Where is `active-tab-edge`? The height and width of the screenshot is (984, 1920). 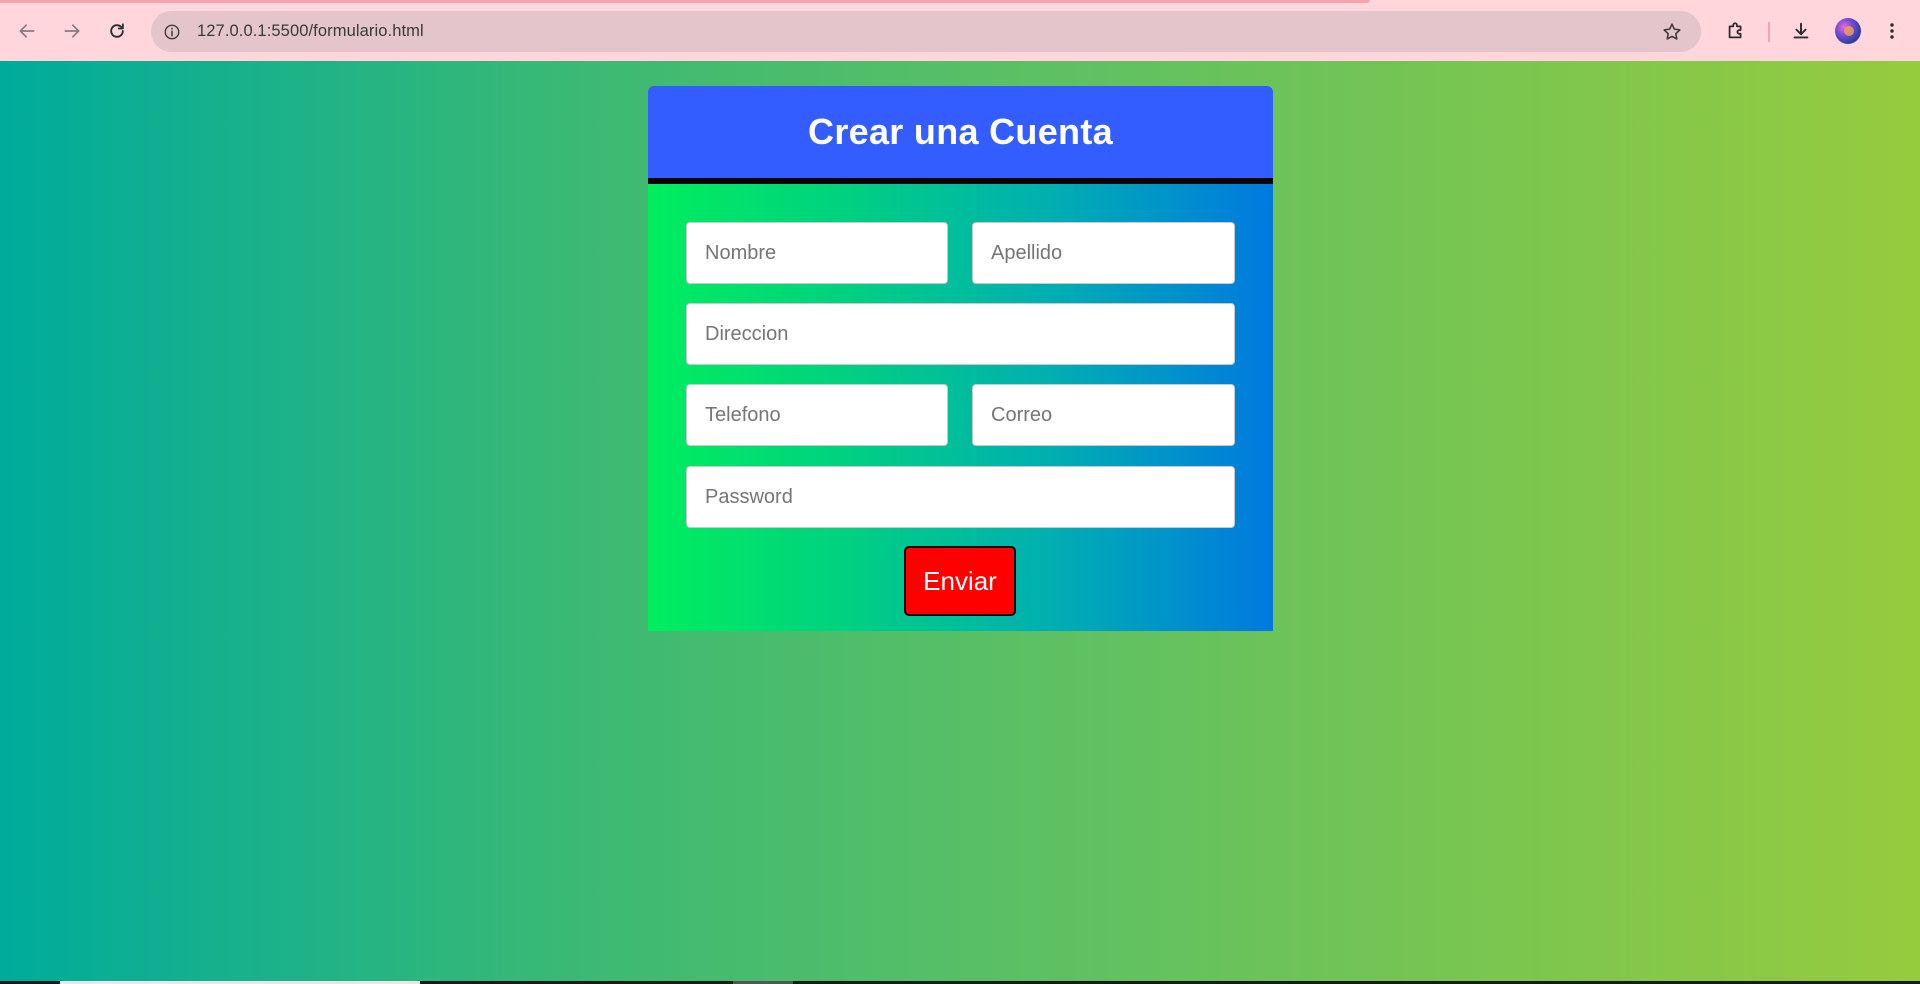 active-tab-edge is located at coordinates (685, 1).